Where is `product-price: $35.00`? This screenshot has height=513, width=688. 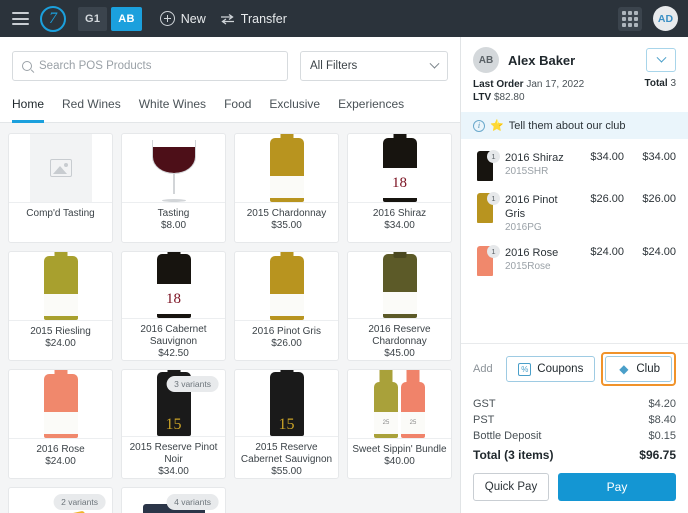 product-price: $35.00 is located at coordinates (286, 225).